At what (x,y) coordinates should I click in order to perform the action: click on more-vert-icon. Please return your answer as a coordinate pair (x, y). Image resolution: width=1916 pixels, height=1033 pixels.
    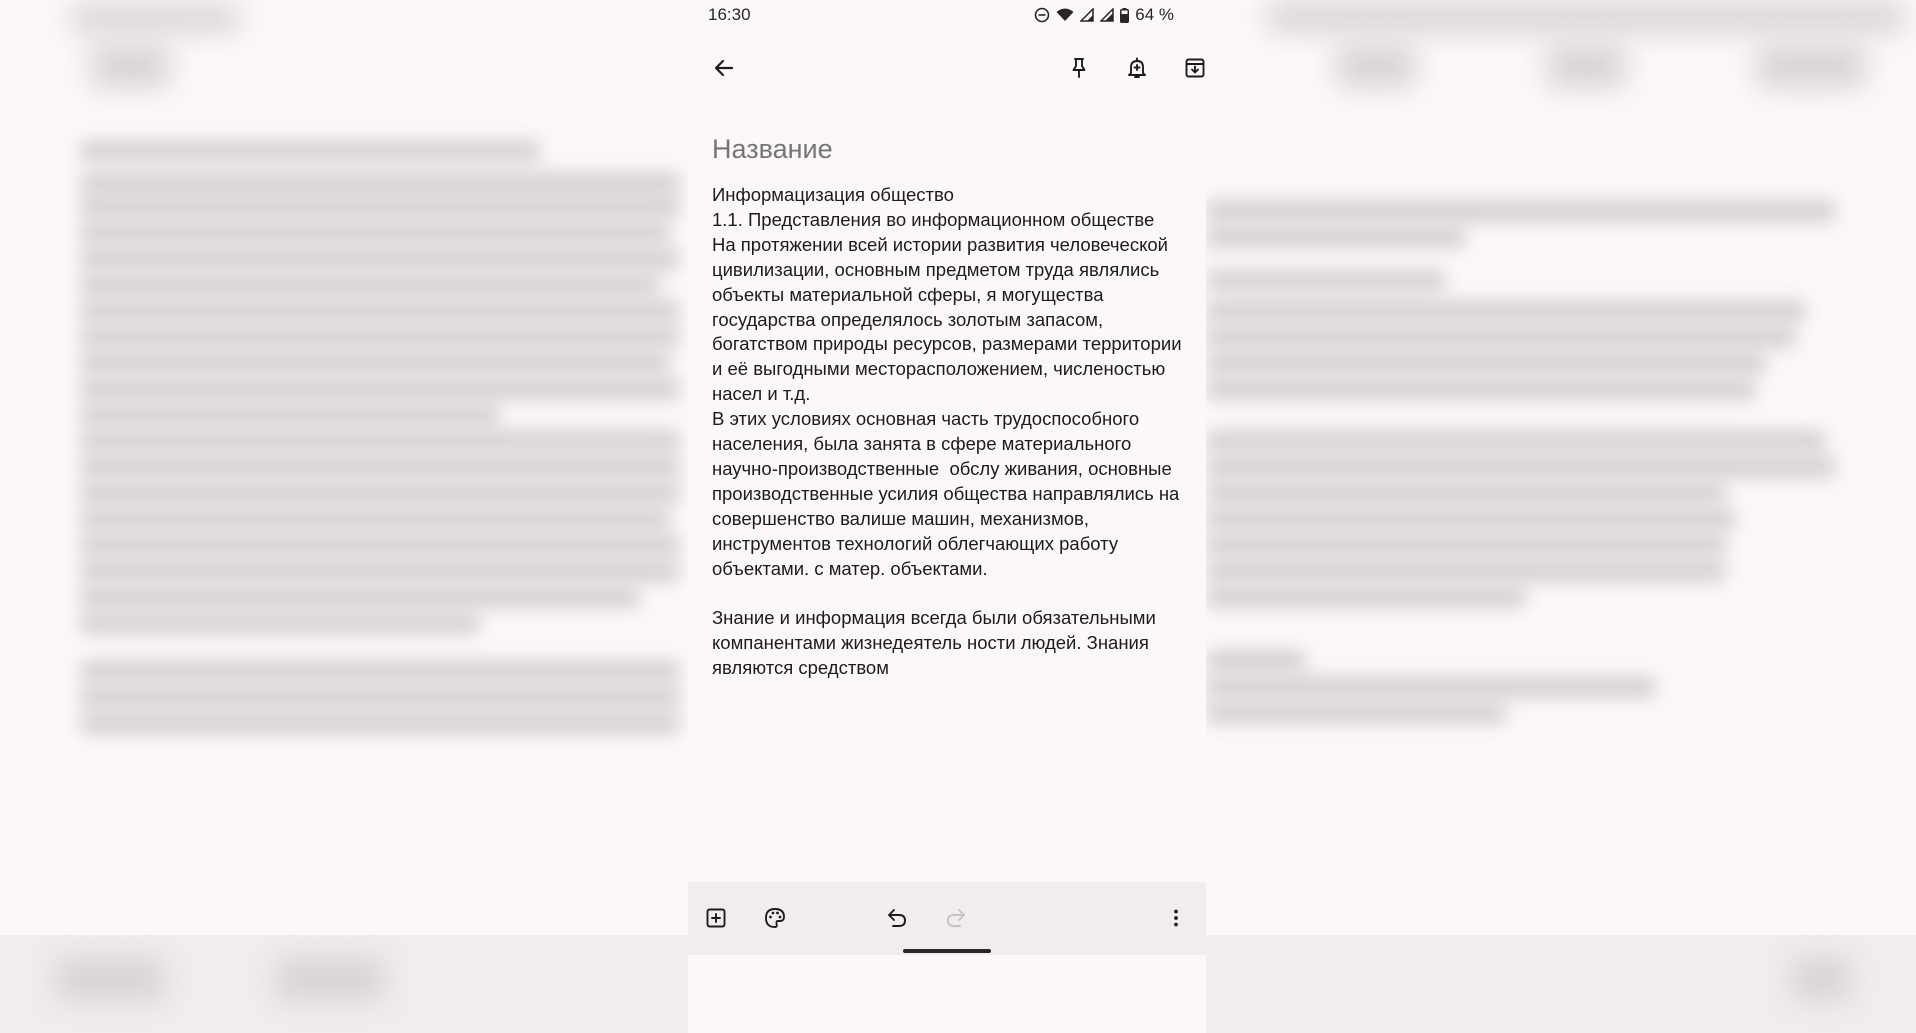
    Looking at the image, I should click on (1176, 918).